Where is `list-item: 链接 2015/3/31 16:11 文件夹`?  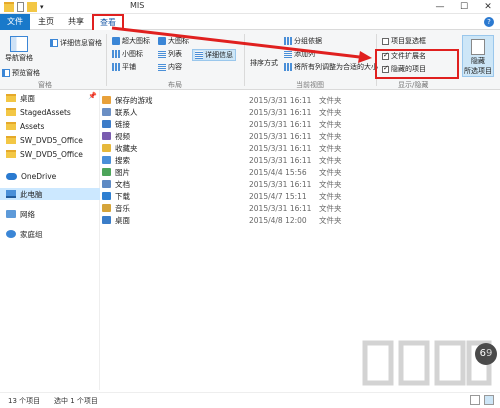
list-item: 链接 2015/3/31 16:11 文件夹 is located at coordinates (230, 124).